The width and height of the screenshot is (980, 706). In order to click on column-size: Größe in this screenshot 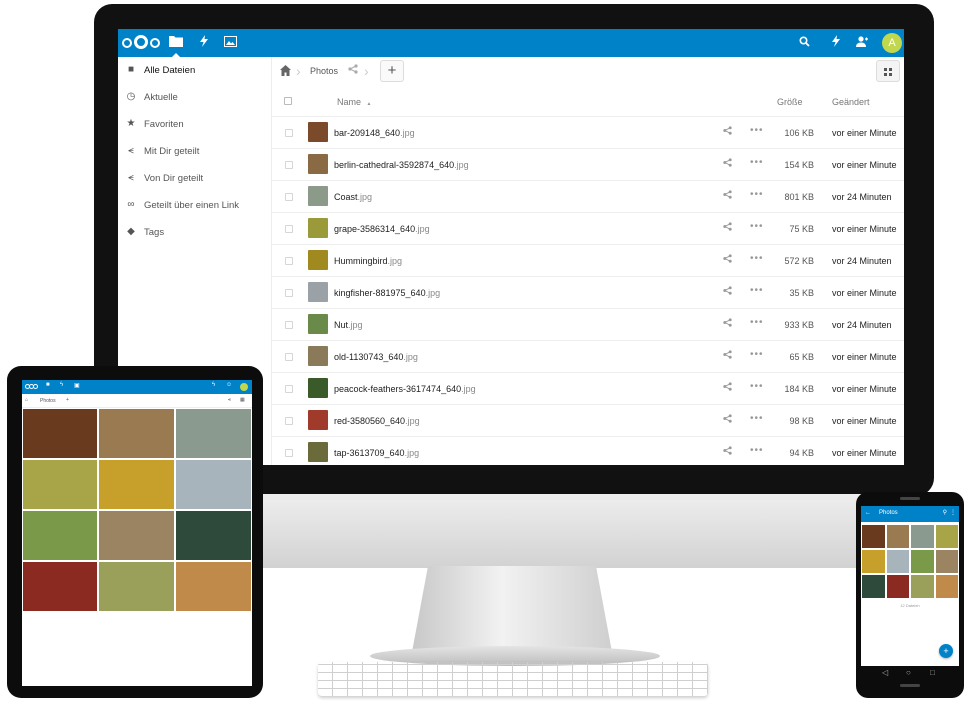, I will do `click(790, 102)`.